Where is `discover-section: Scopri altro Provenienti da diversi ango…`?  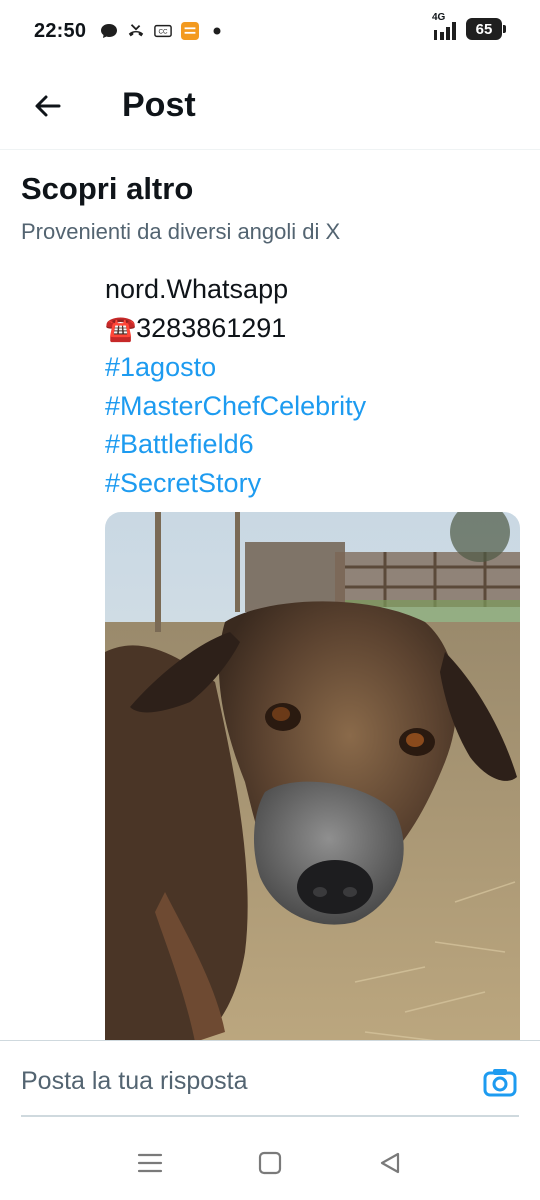
discover-section: Scopri altro Provenienti da diversi ango… is located at coordinates (271, 208).